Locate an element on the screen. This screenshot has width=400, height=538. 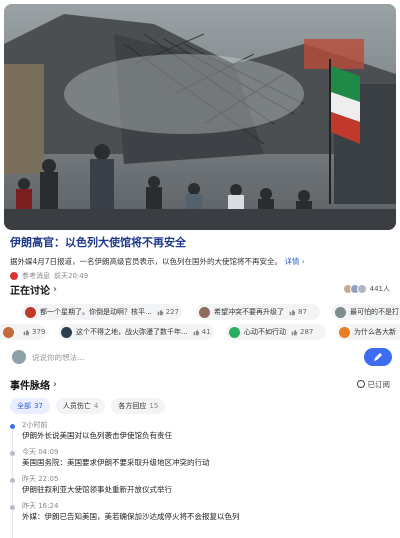
pencil-icon is located at coordinates (378, 357).